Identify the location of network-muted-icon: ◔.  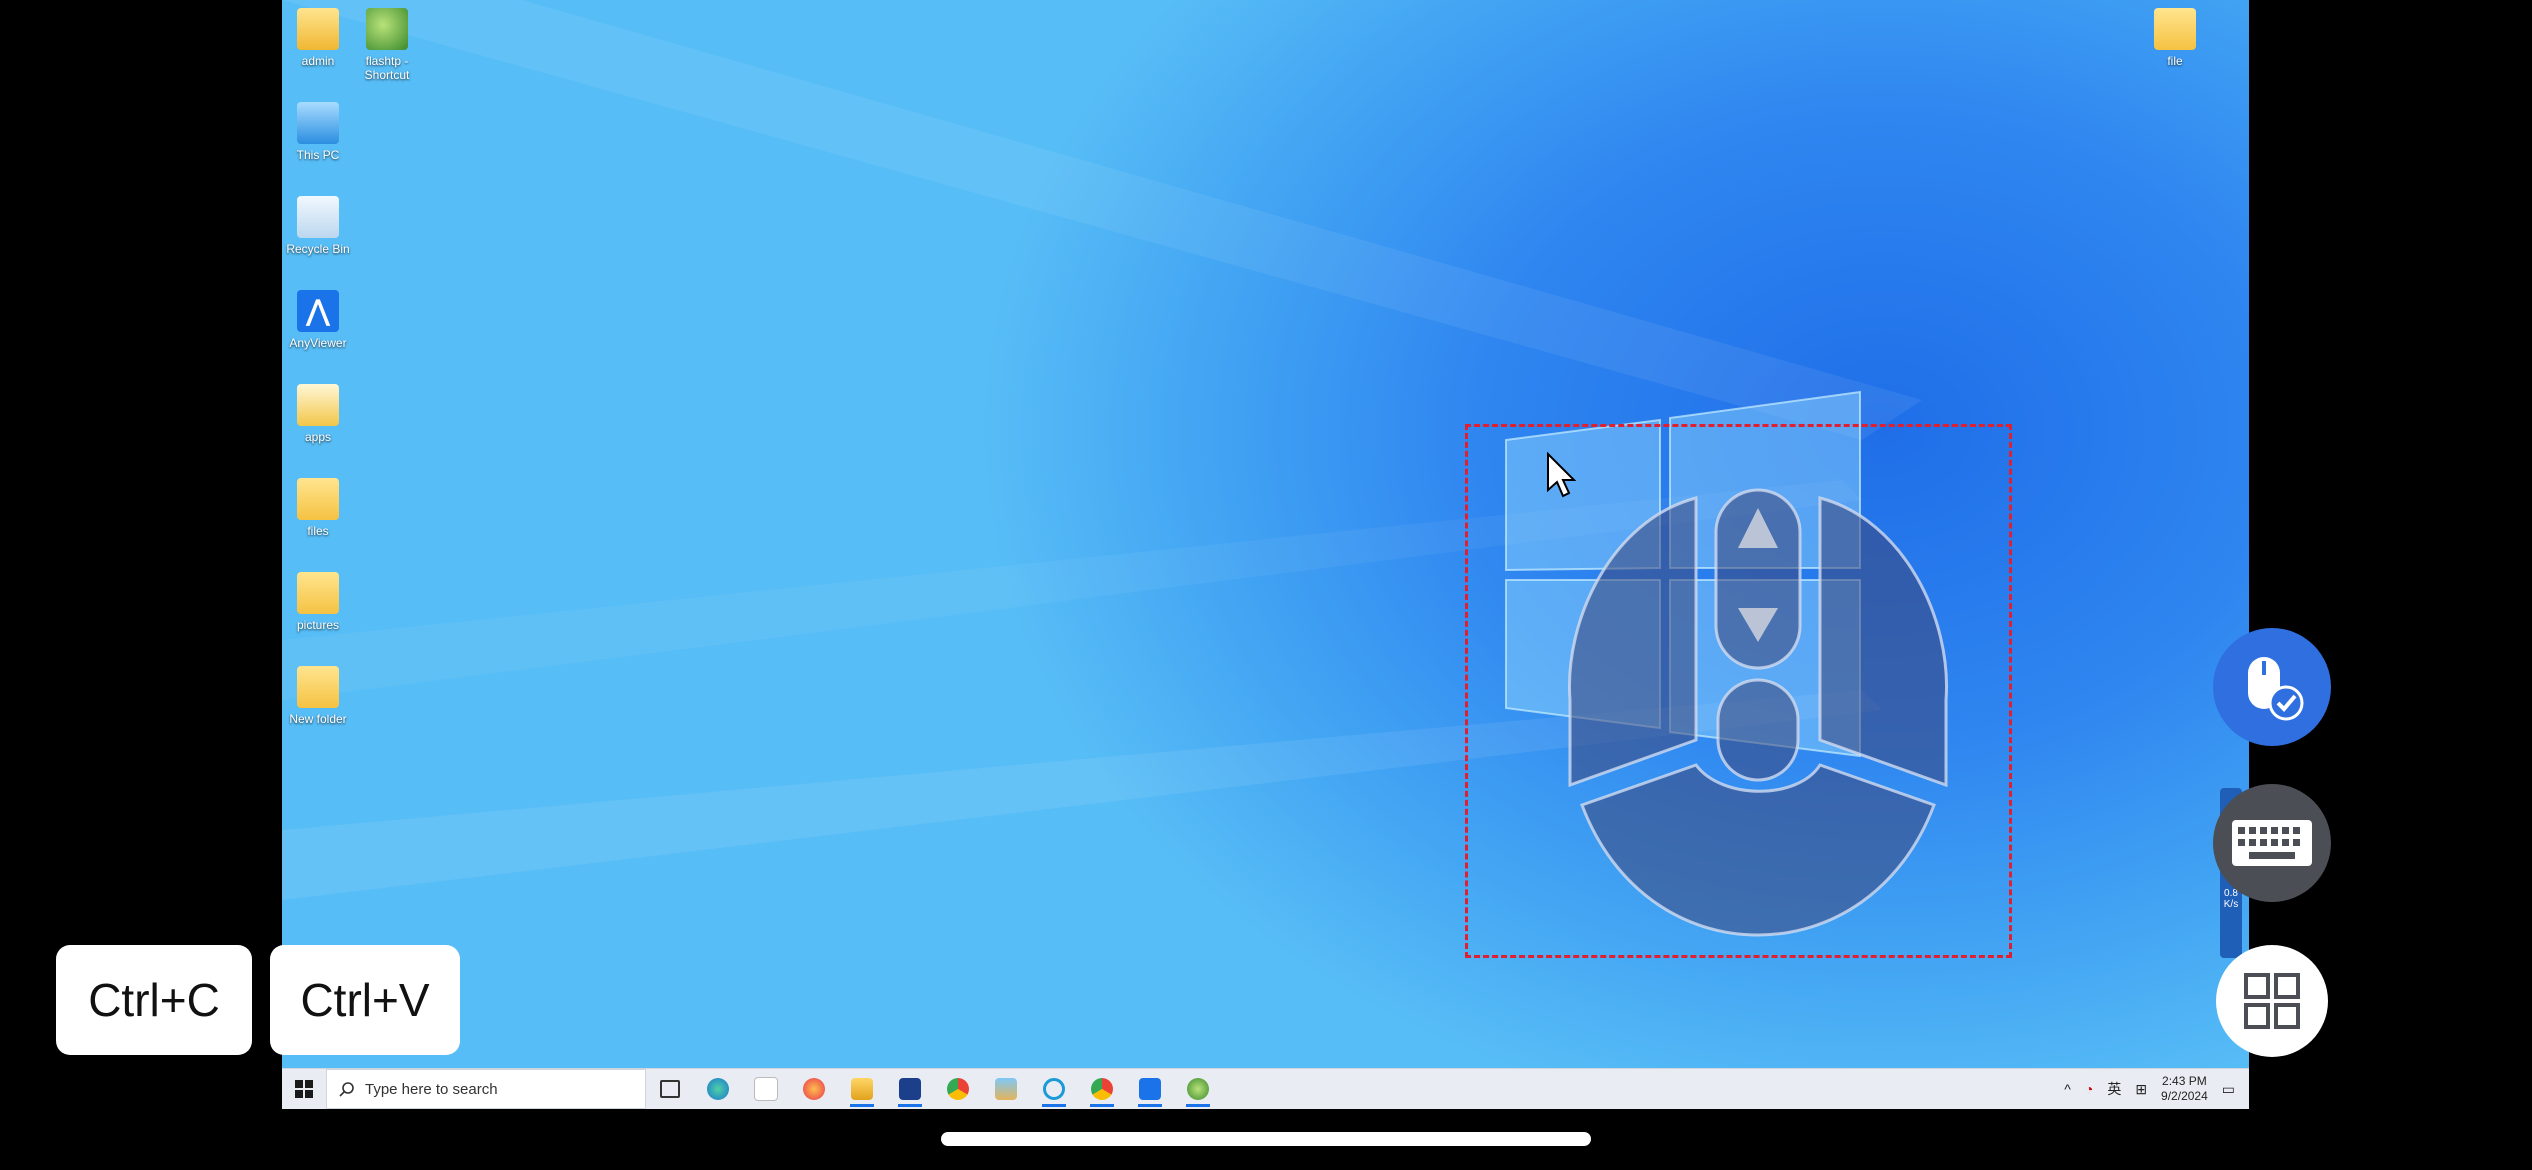
(2089, 1089).